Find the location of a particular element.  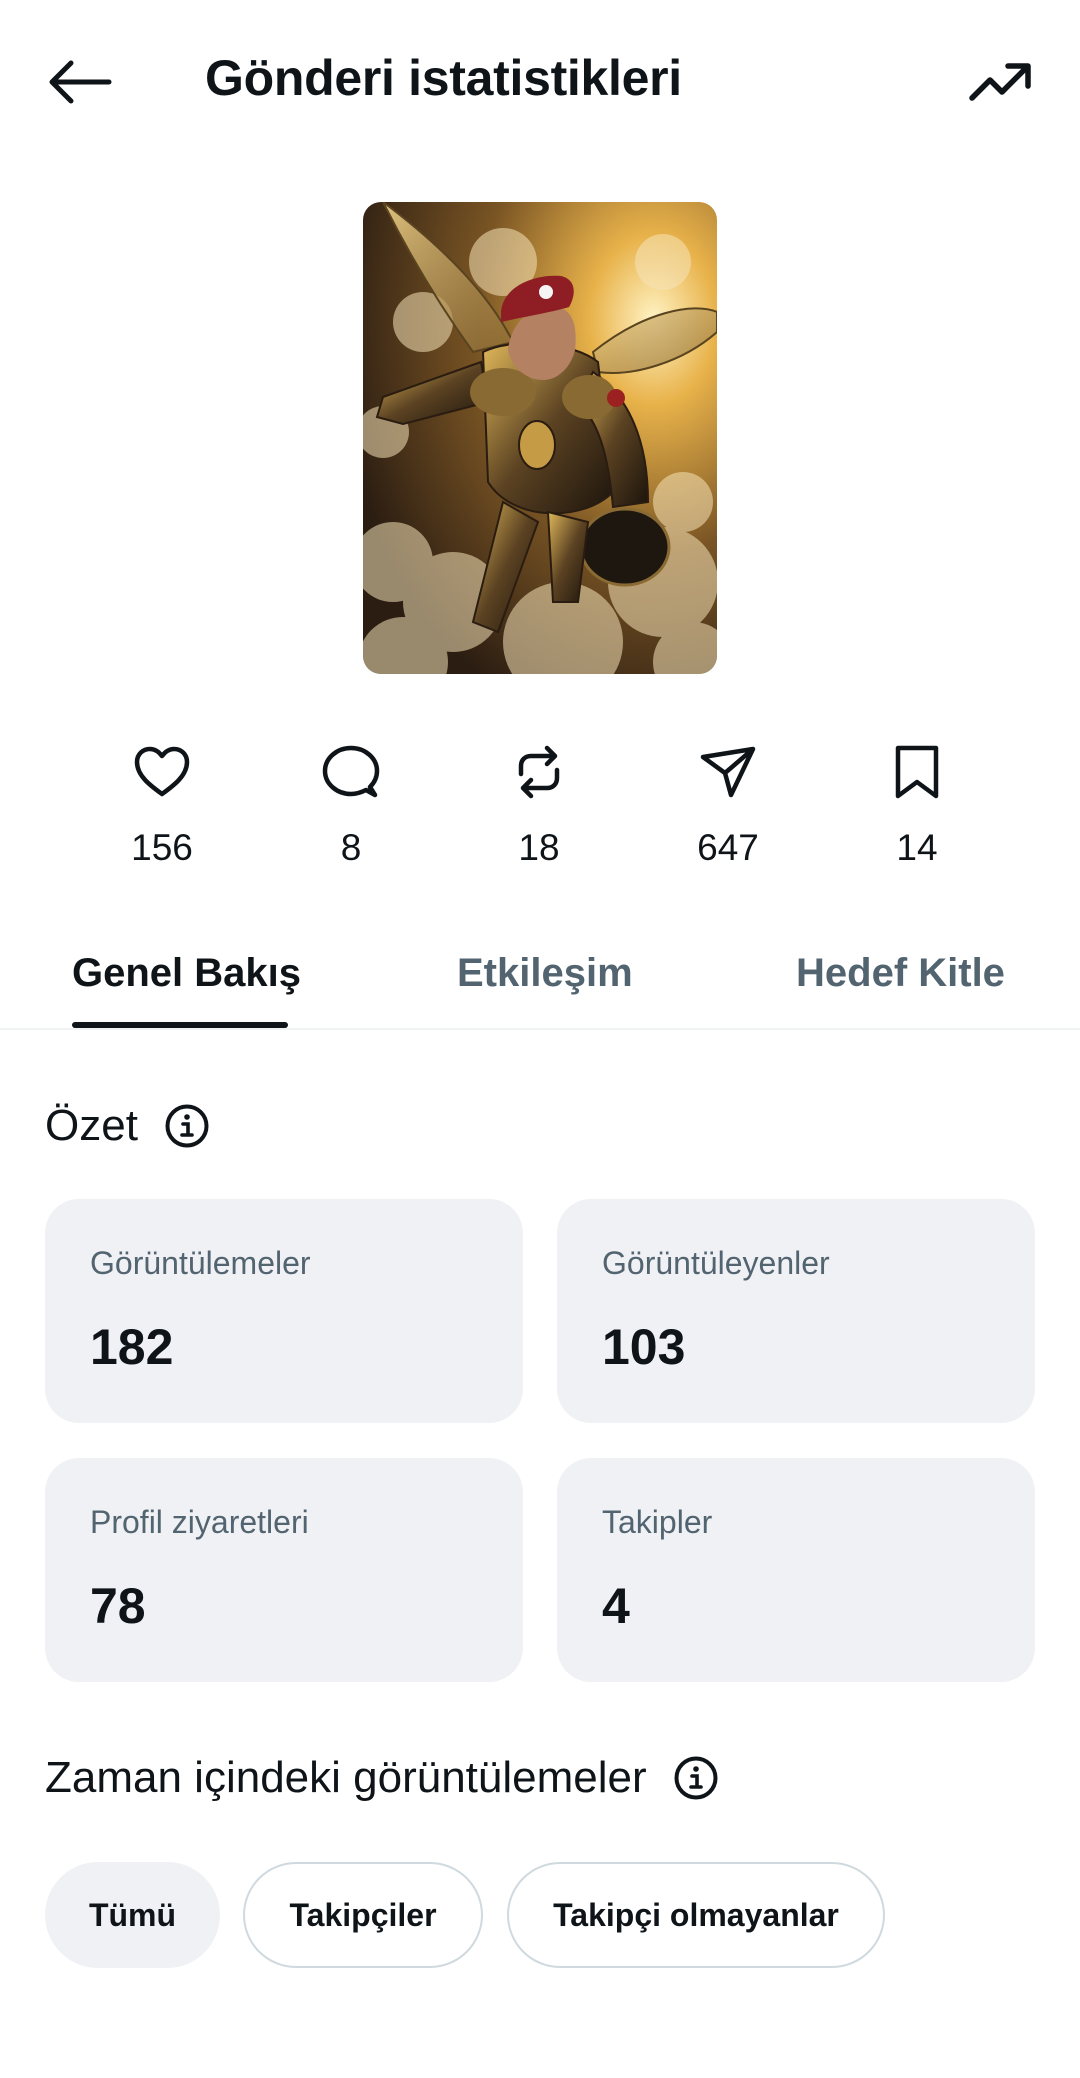

card-label: Takipler is located at coordinates (657, 1522).